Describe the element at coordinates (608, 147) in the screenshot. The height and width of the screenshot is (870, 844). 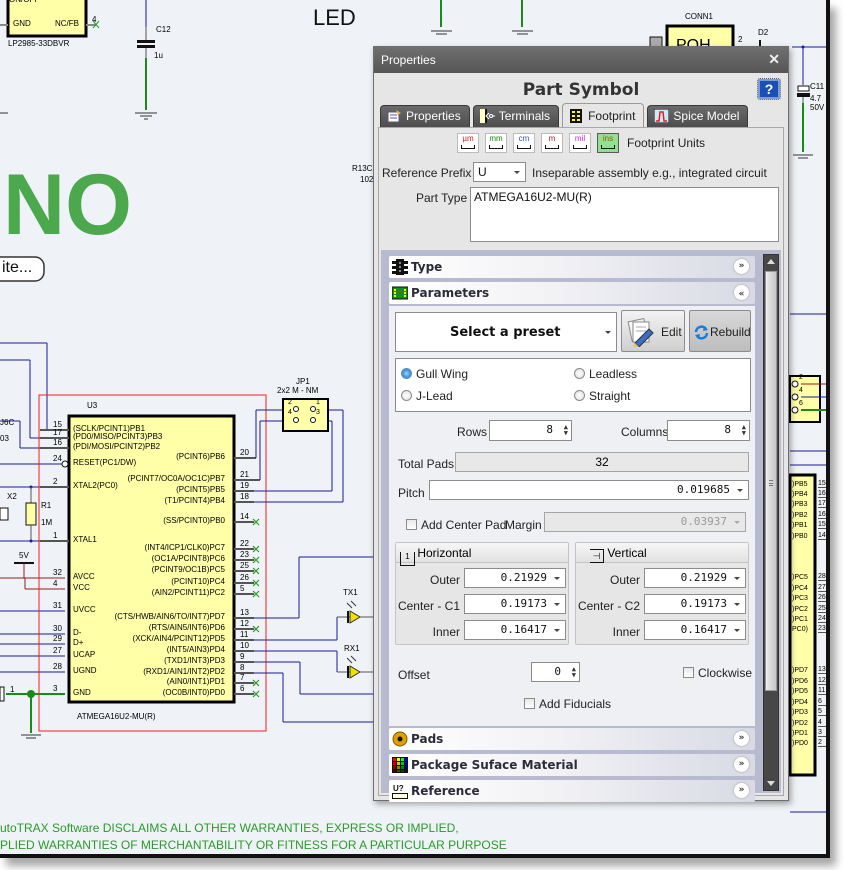
I see `ruler-icon` at that location.